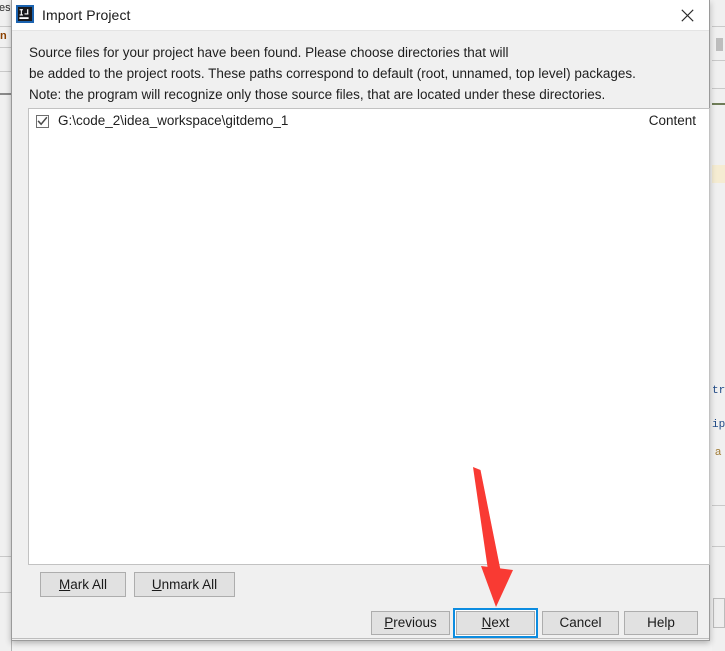  What do you see at coordinates (360, 15) in the screenshot?
I see `dialog-titlebar: Import Project` at bounding box center [360, 15].